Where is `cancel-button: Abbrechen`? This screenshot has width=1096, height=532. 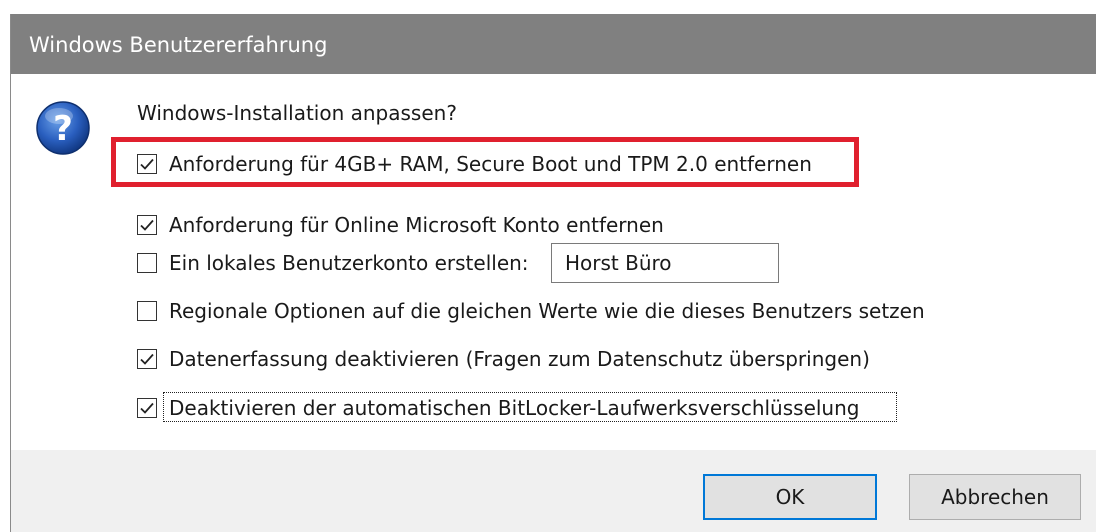 cancel-button: Abbrechen is located at coordinates (995, 497).